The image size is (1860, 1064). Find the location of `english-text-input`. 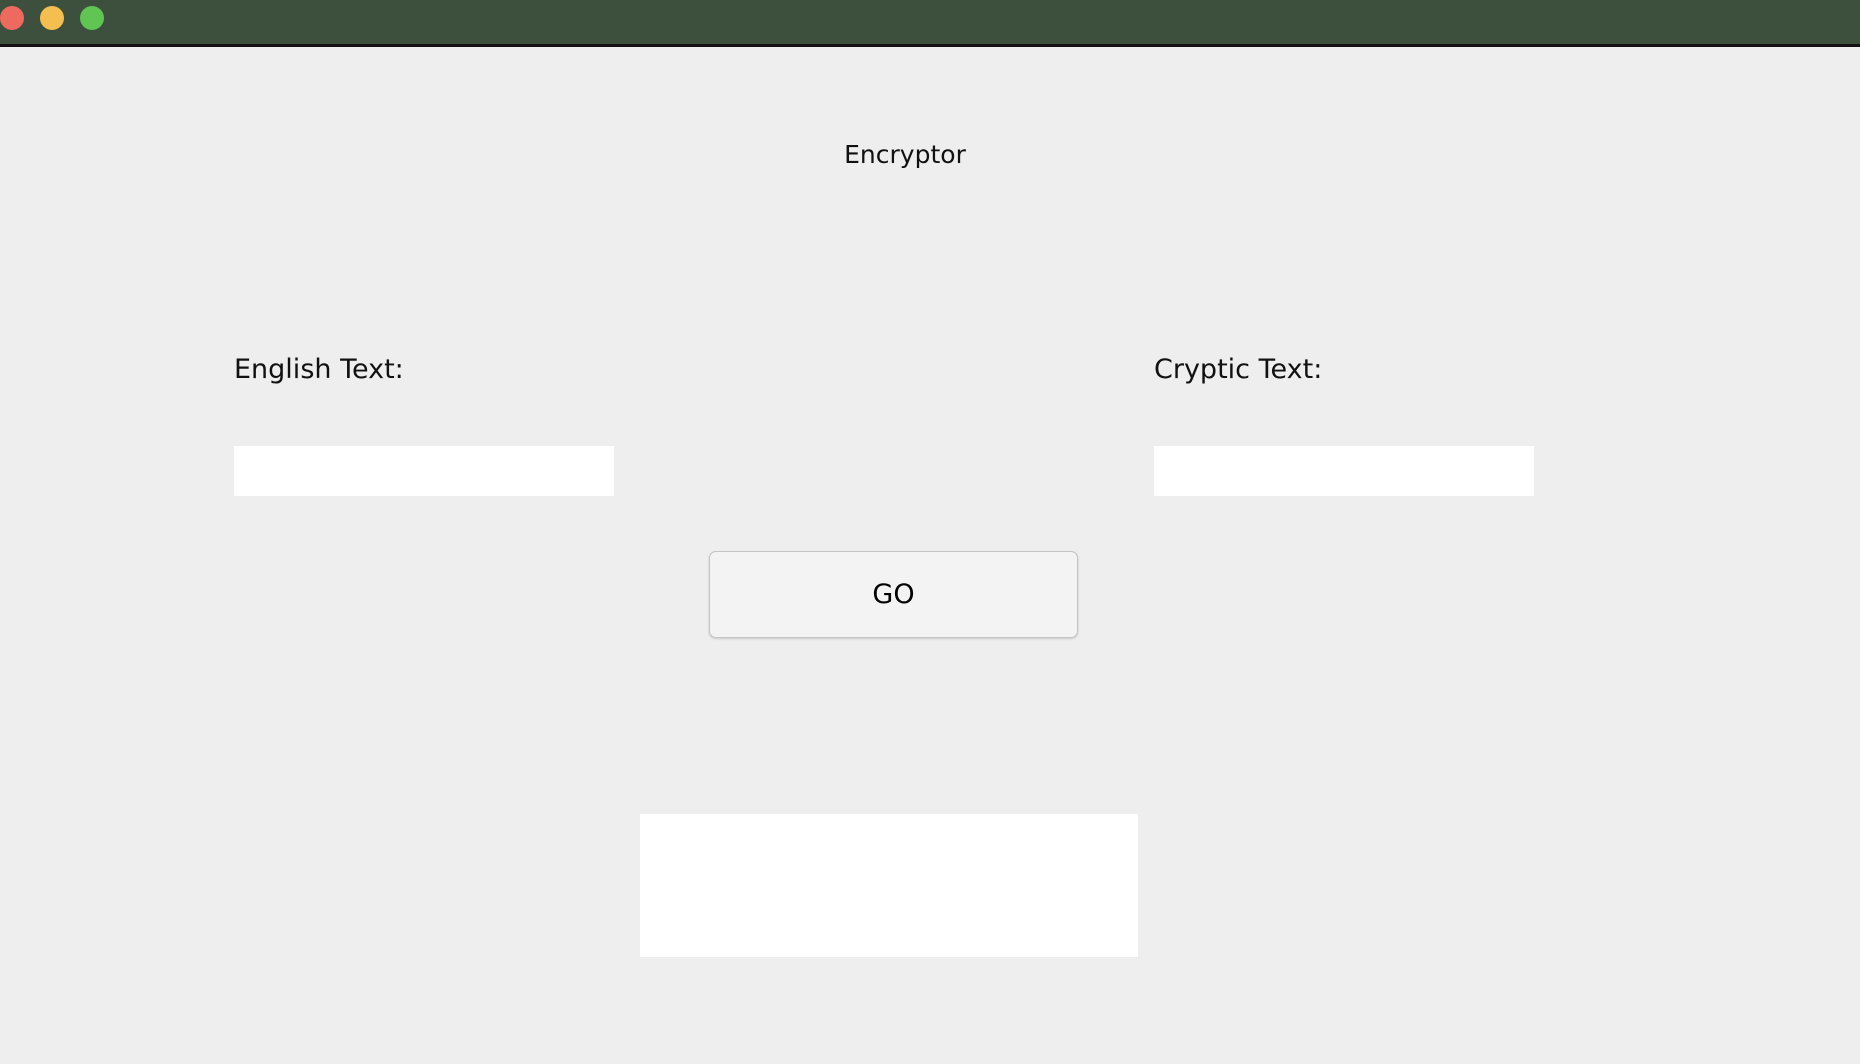

english-text-input is located at coordinates (424, 471).